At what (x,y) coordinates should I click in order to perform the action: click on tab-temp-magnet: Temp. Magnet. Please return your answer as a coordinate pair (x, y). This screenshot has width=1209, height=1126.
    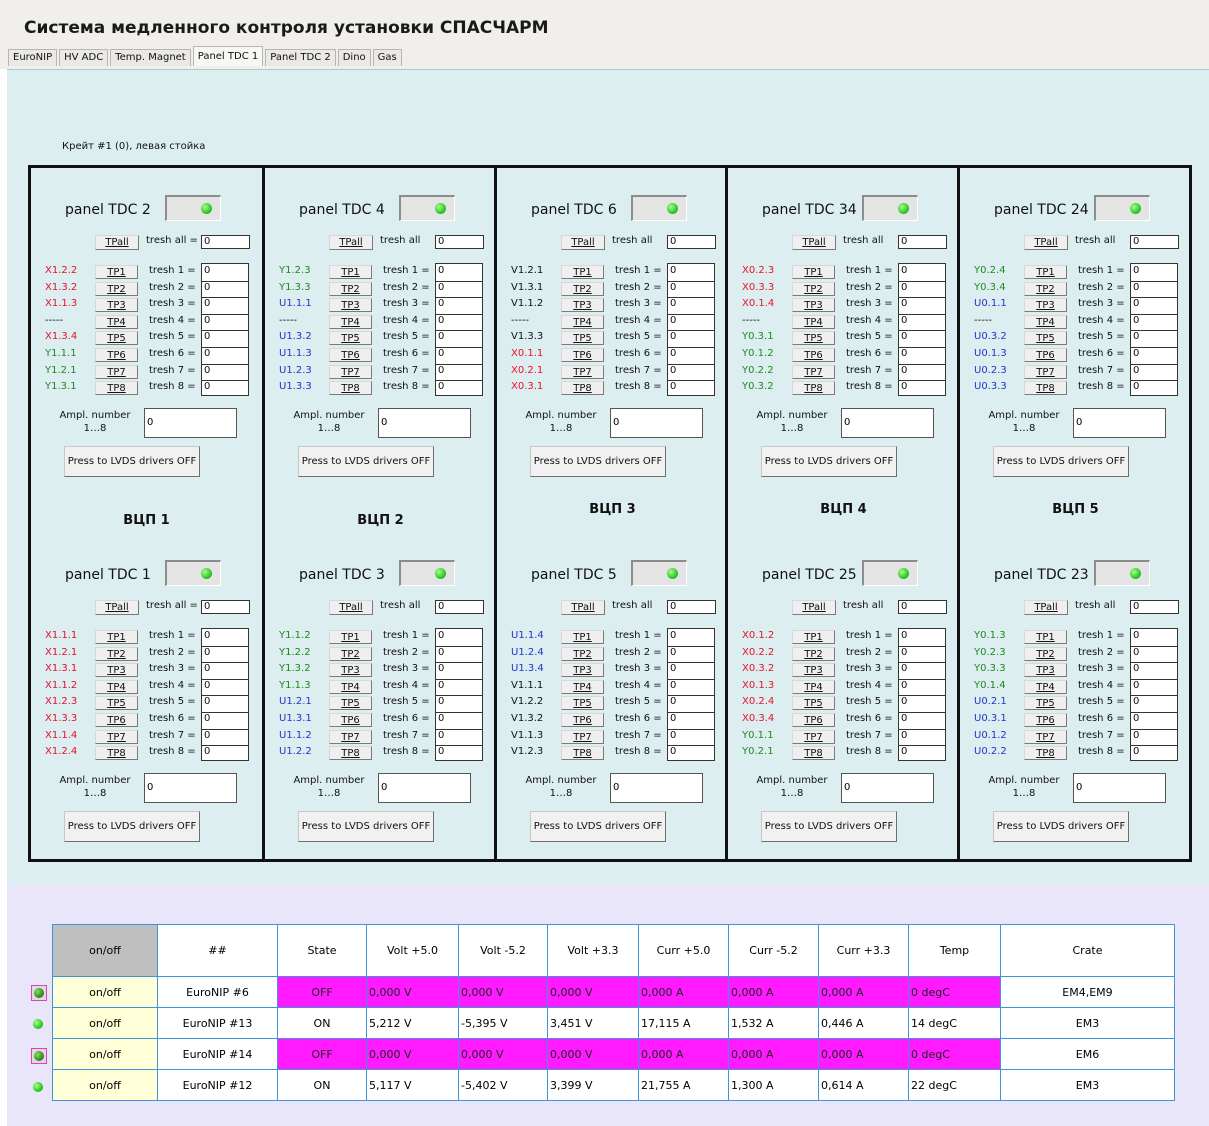
    Looking at the image, I should click on (150, 57).